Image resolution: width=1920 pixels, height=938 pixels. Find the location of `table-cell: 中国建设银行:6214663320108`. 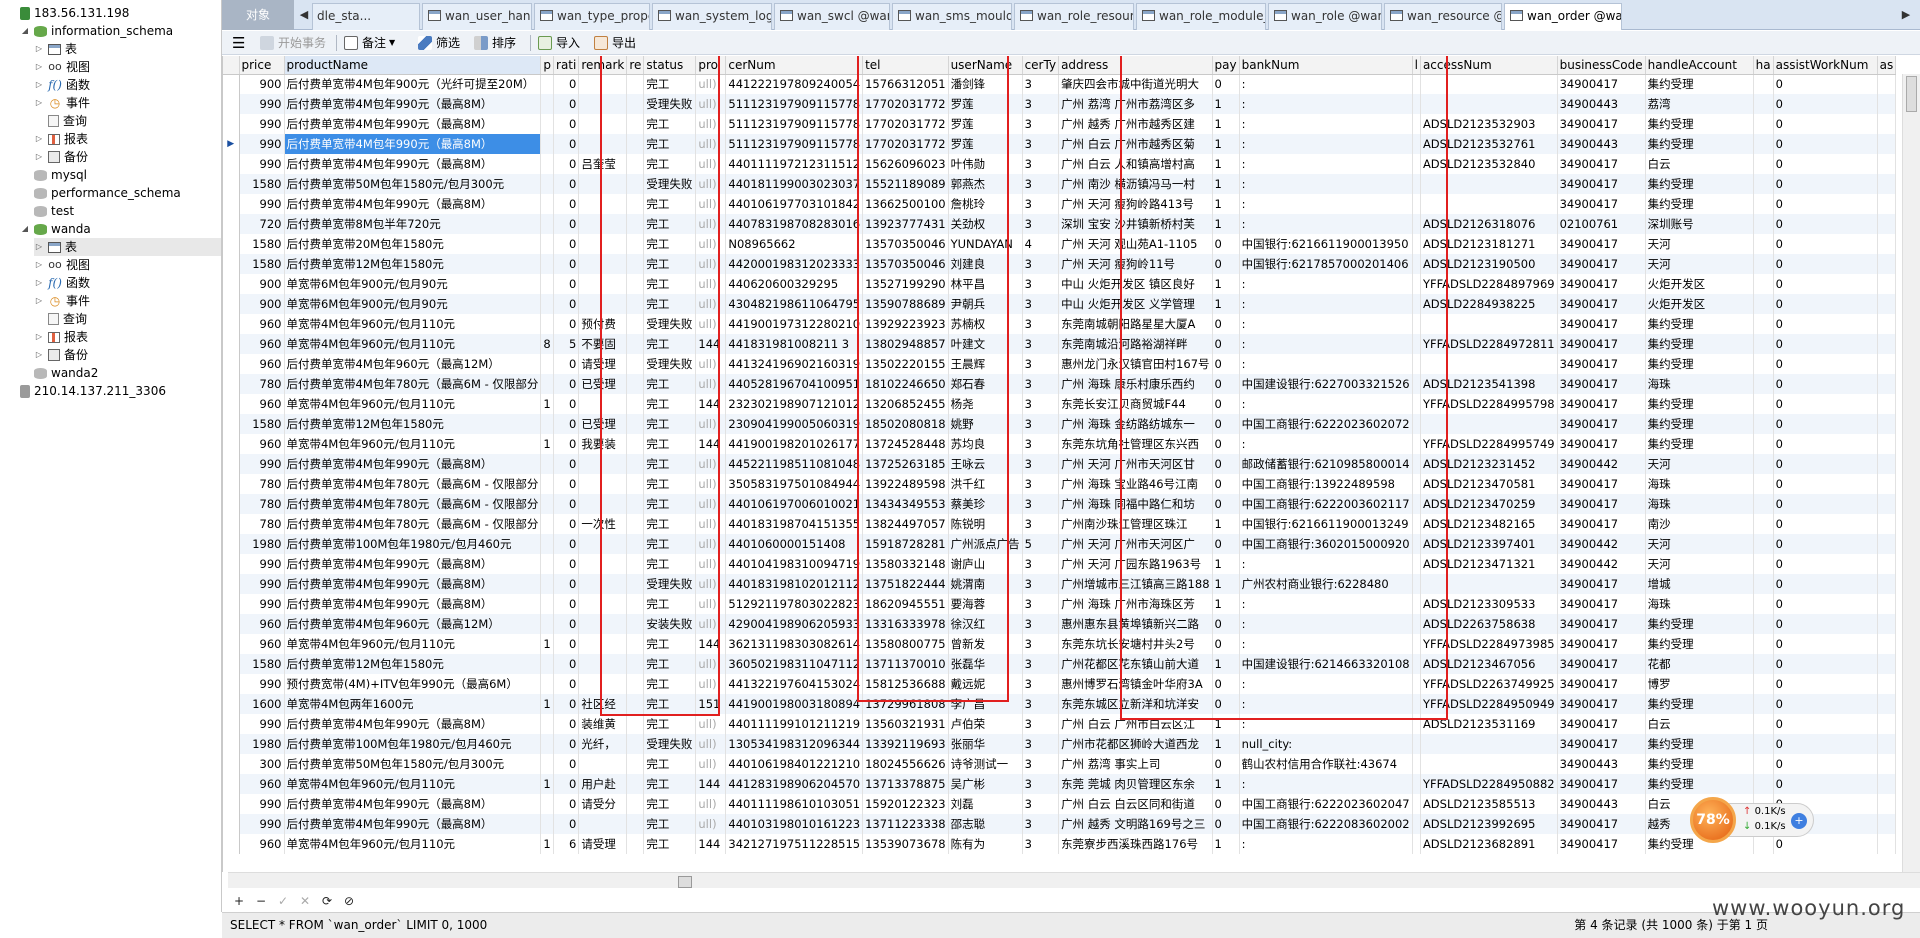

table-cell: 中国建设银行:6214663320108 is located at coordinates (1326, 664).